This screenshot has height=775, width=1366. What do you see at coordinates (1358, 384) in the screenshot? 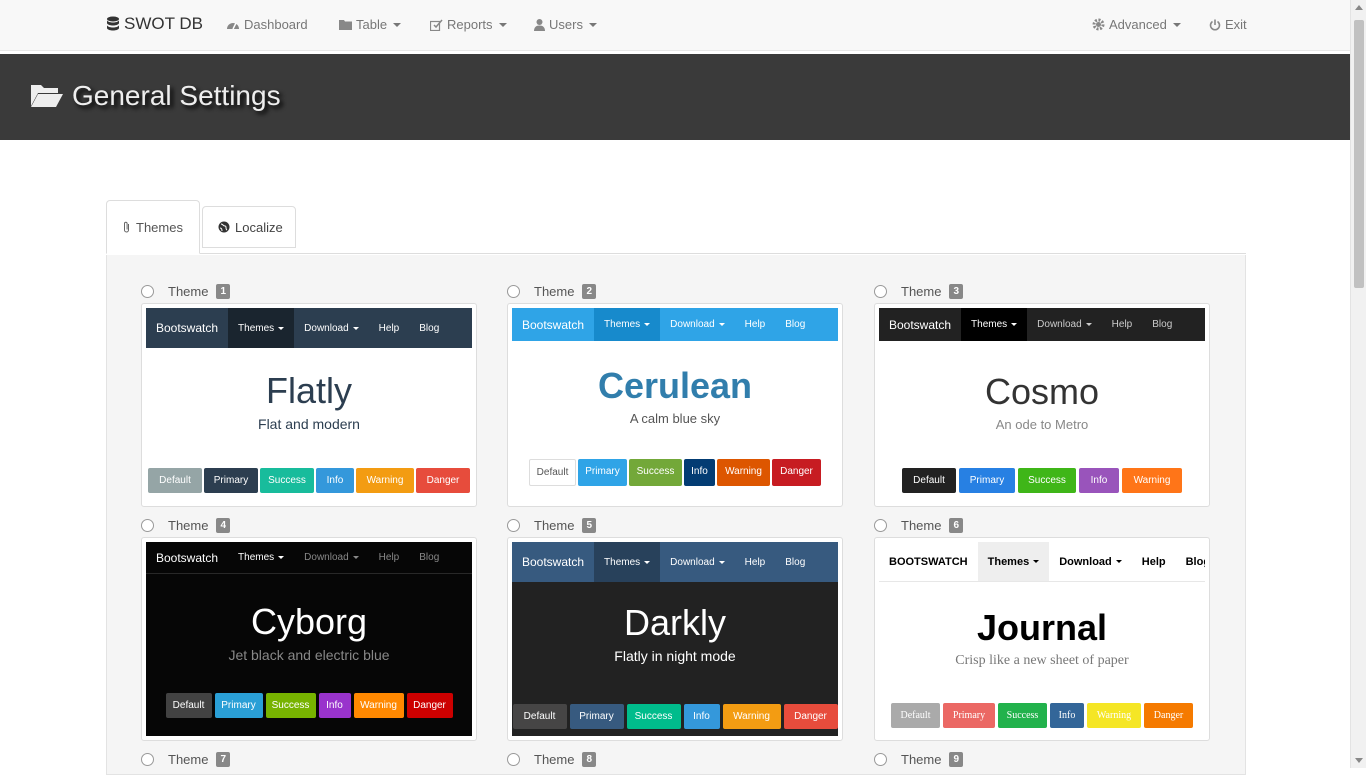
I see `page-scrollbar` at bounding box center [1358, 384].